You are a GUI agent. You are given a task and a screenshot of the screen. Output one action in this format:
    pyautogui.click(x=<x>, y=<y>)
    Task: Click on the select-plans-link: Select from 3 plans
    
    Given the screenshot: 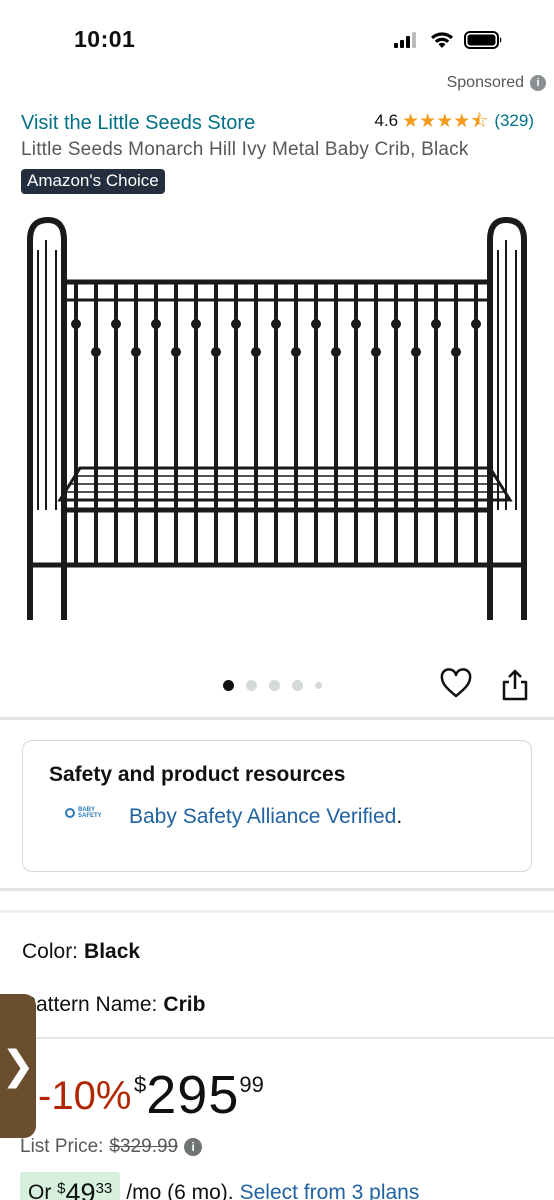 What is the action you would take?
    pyautogui.click(x=330, y=1186)
    